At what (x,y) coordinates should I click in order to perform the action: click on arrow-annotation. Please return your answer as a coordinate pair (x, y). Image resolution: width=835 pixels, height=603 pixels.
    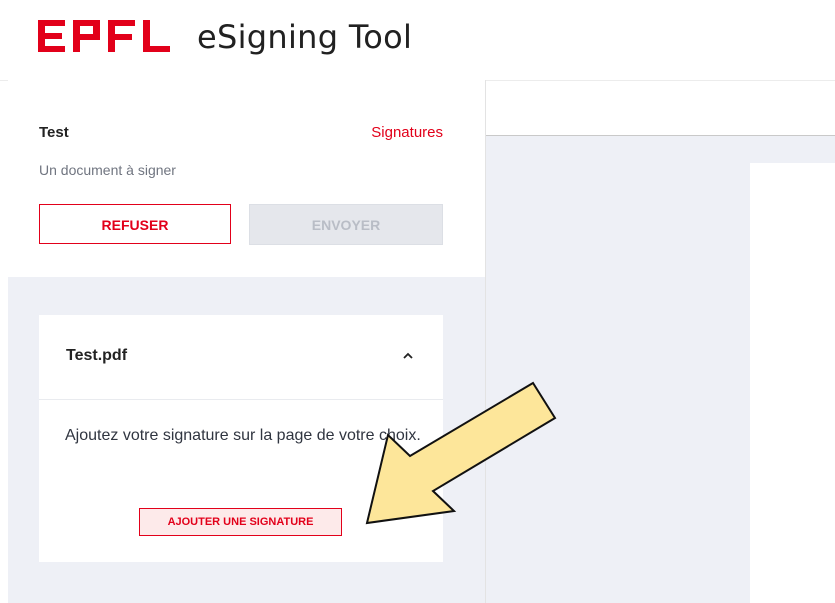
    Looking at the image, I should click on (461, 453).